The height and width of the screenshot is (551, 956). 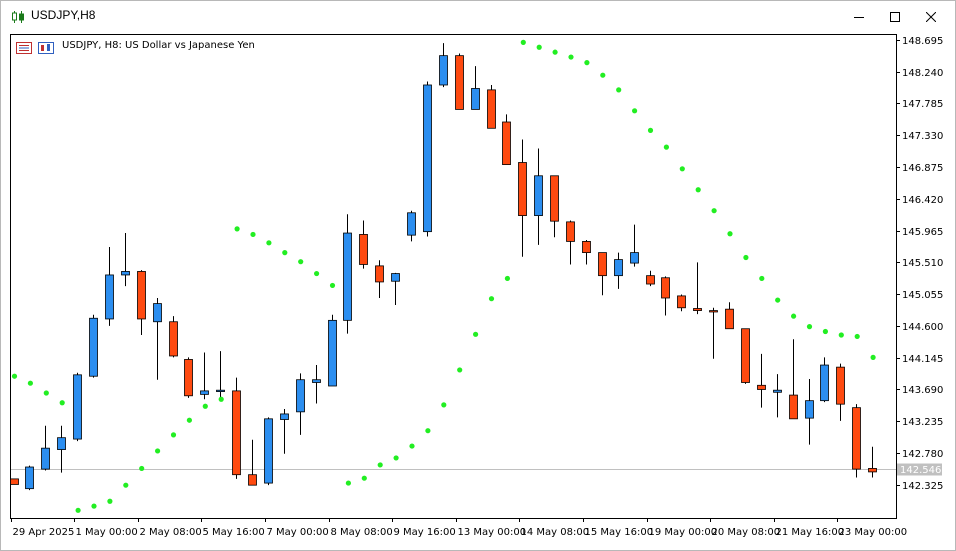 What do you see at coordinates (478, 16) in the screenshot?
I see `title-bar: USDJPY,H8` at bounding box center [478, 16].